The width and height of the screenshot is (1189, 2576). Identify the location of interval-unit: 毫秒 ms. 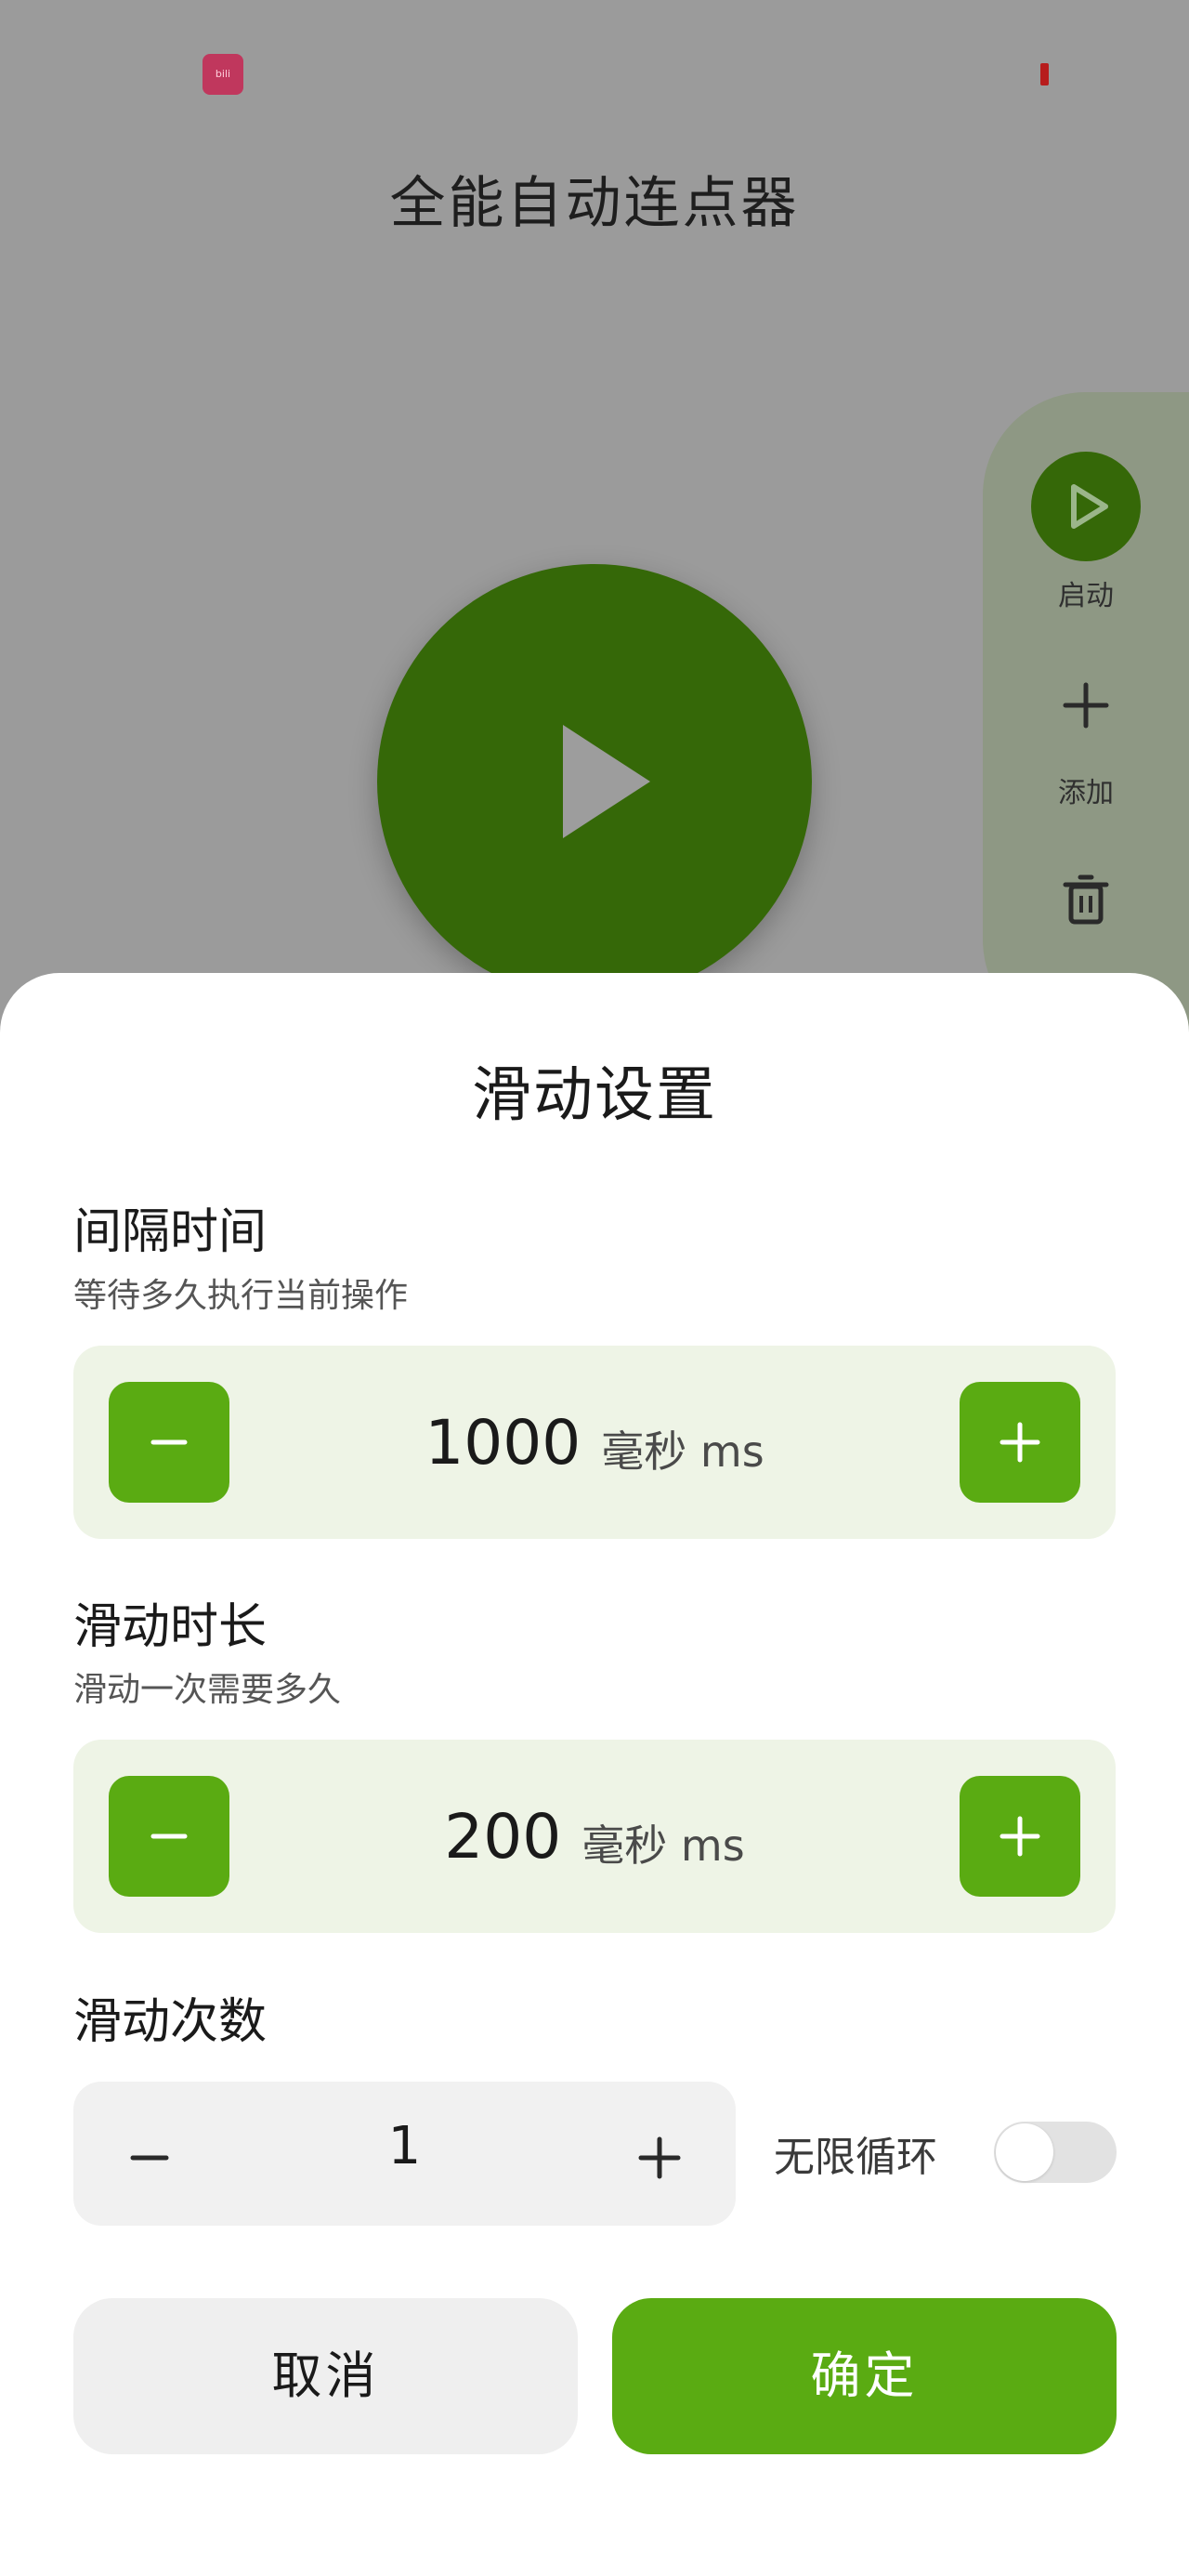
(682, 1451).